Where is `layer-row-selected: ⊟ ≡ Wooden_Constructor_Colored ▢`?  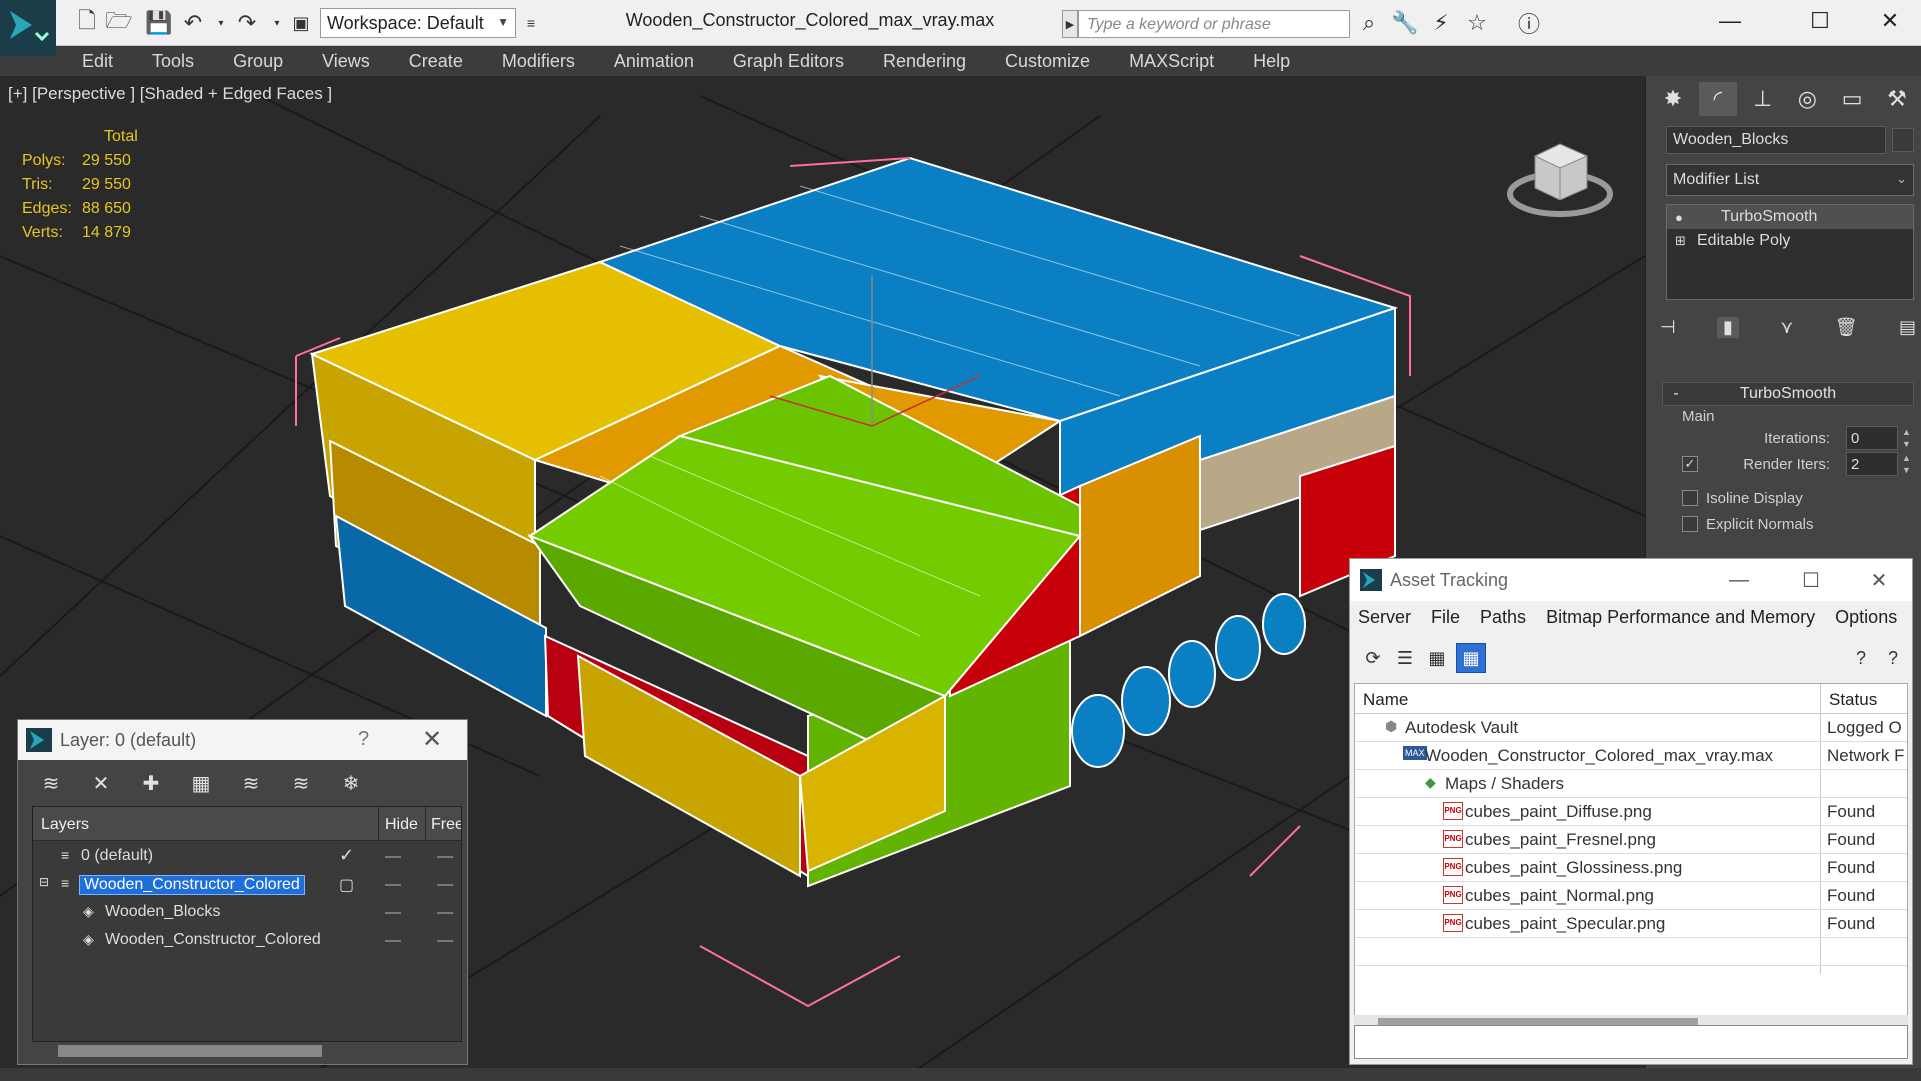 layer-row-selected: ⊟ ≡ Wooden_Constructor_Colored ▢ is located at coordinates (247, 885).